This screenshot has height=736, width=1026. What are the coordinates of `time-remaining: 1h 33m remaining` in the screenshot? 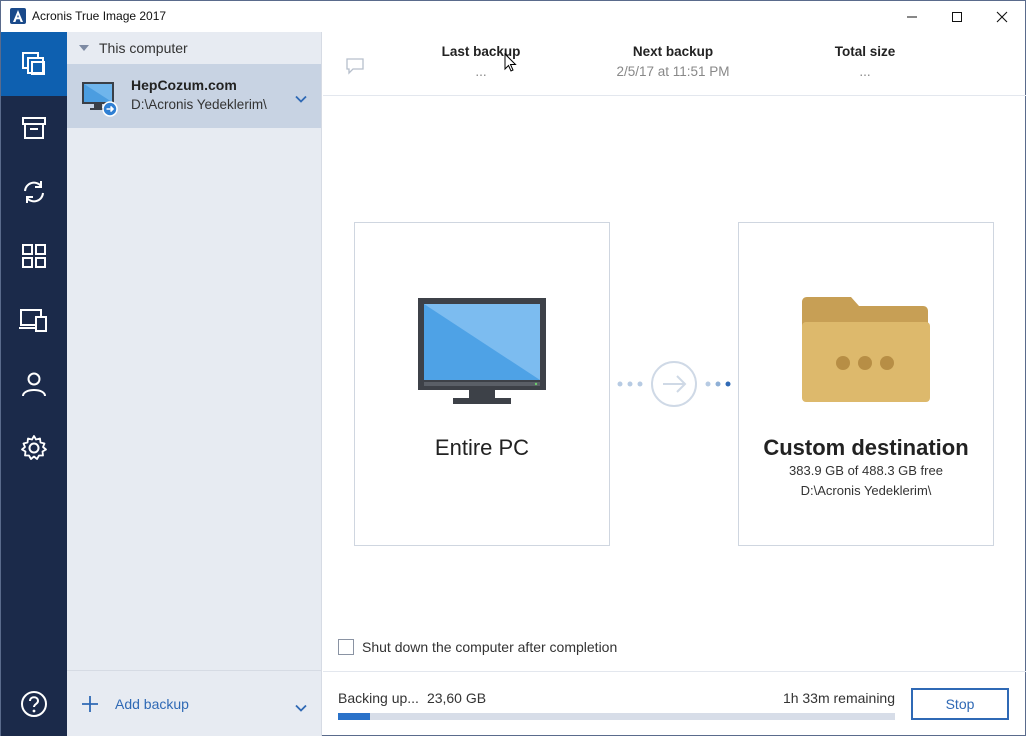 It's located at (838, 698).